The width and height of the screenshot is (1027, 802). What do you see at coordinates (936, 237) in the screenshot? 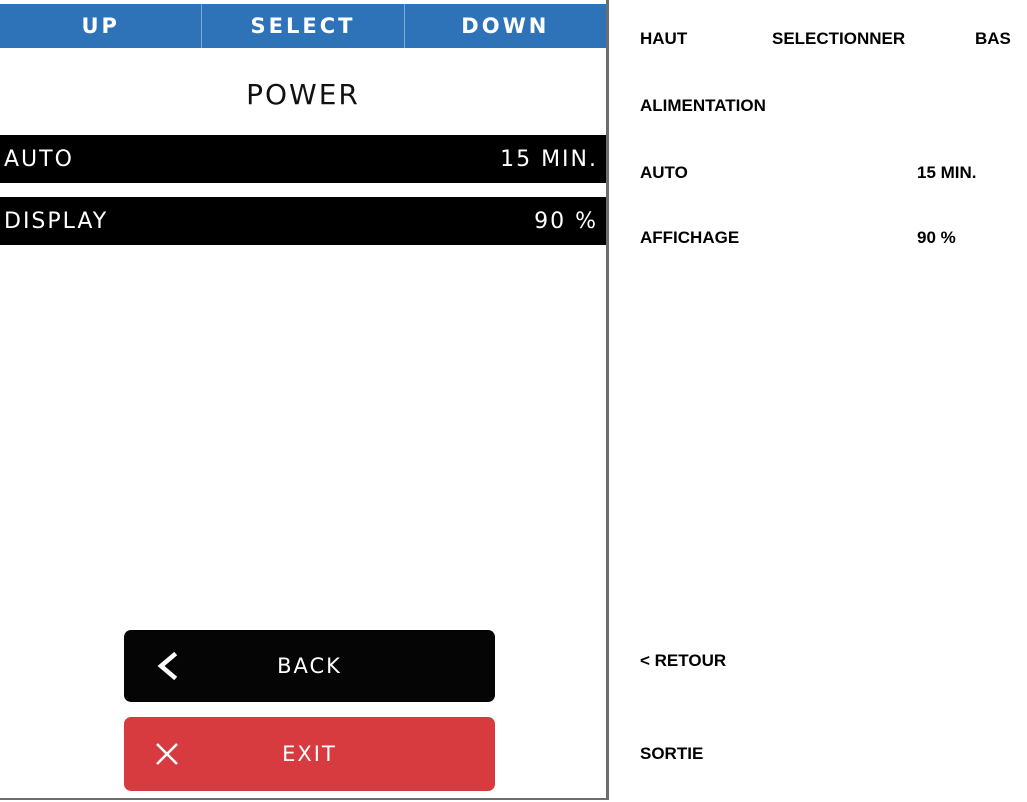
I see `translation-setting-value: 90 %` at bounding box center [936, 237].